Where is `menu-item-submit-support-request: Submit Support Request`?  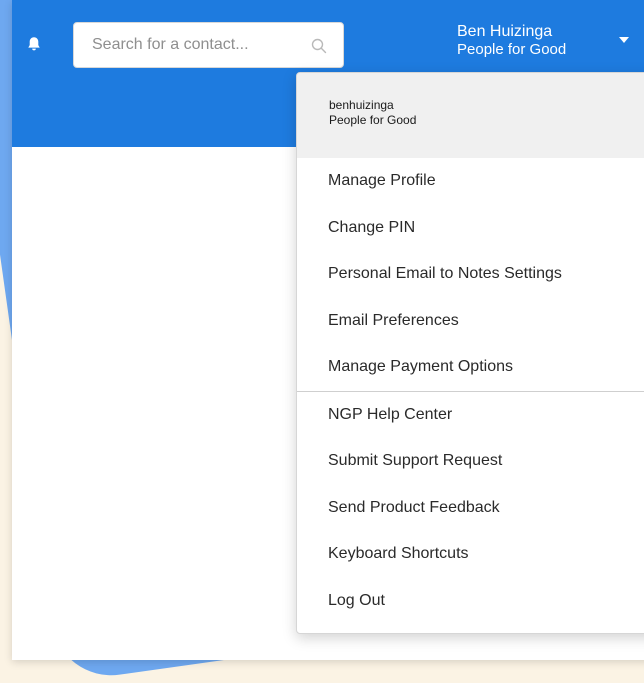 menu-item-submit-support-request: Submit Support Request is located at coordinates (470, 461).